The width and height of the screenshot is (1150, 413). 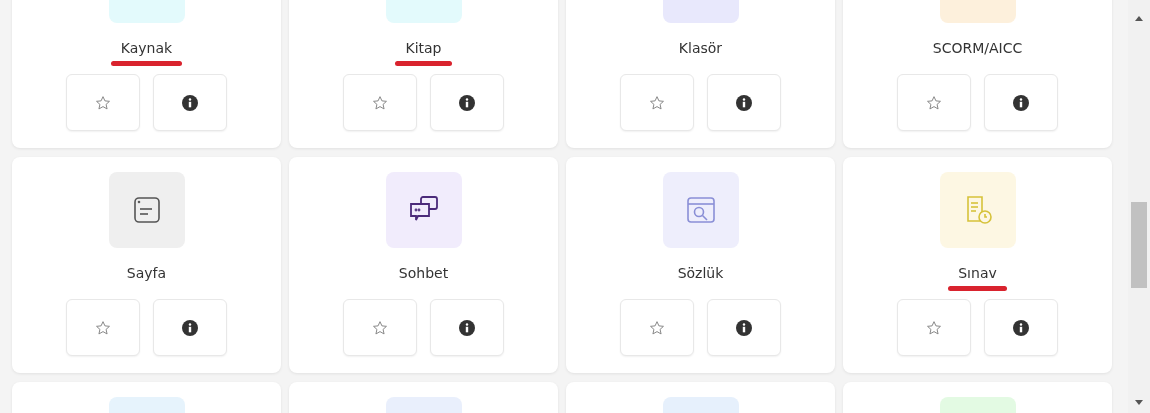 I want to click on scroll-down-icon, so click(x=1139, y=402).